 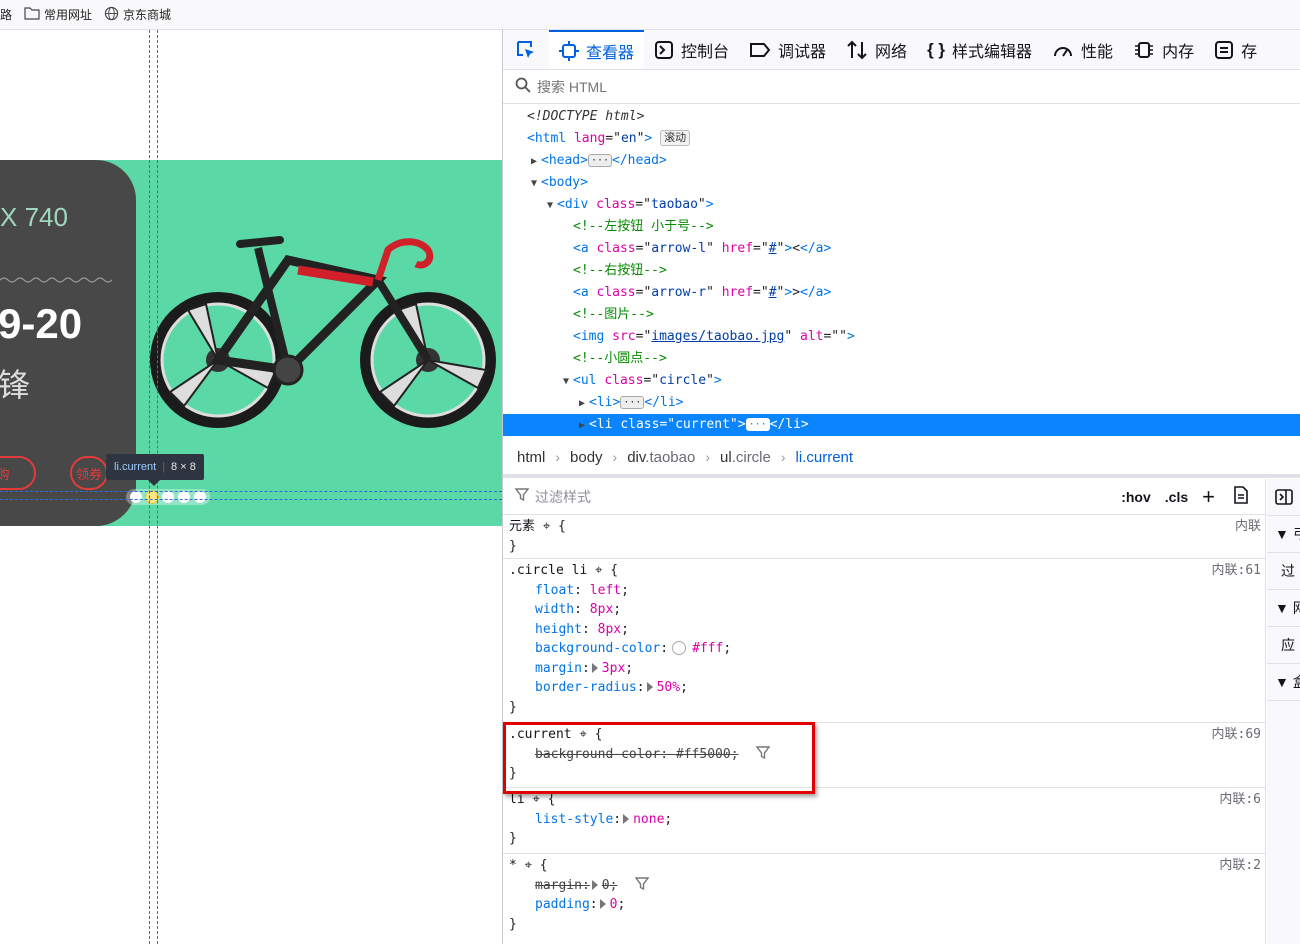 I want to click on markup-node-ul: ▼ <ul class="circle">, so click(x=901, y=381).